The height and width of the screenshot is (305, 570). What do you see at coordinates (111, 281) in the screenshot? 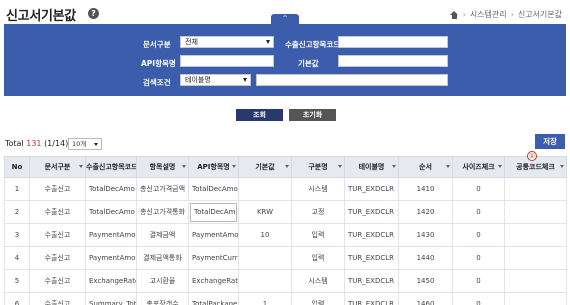
I see `export-item-code-cell: ExchangeRate` at bounding box center [111, 281].